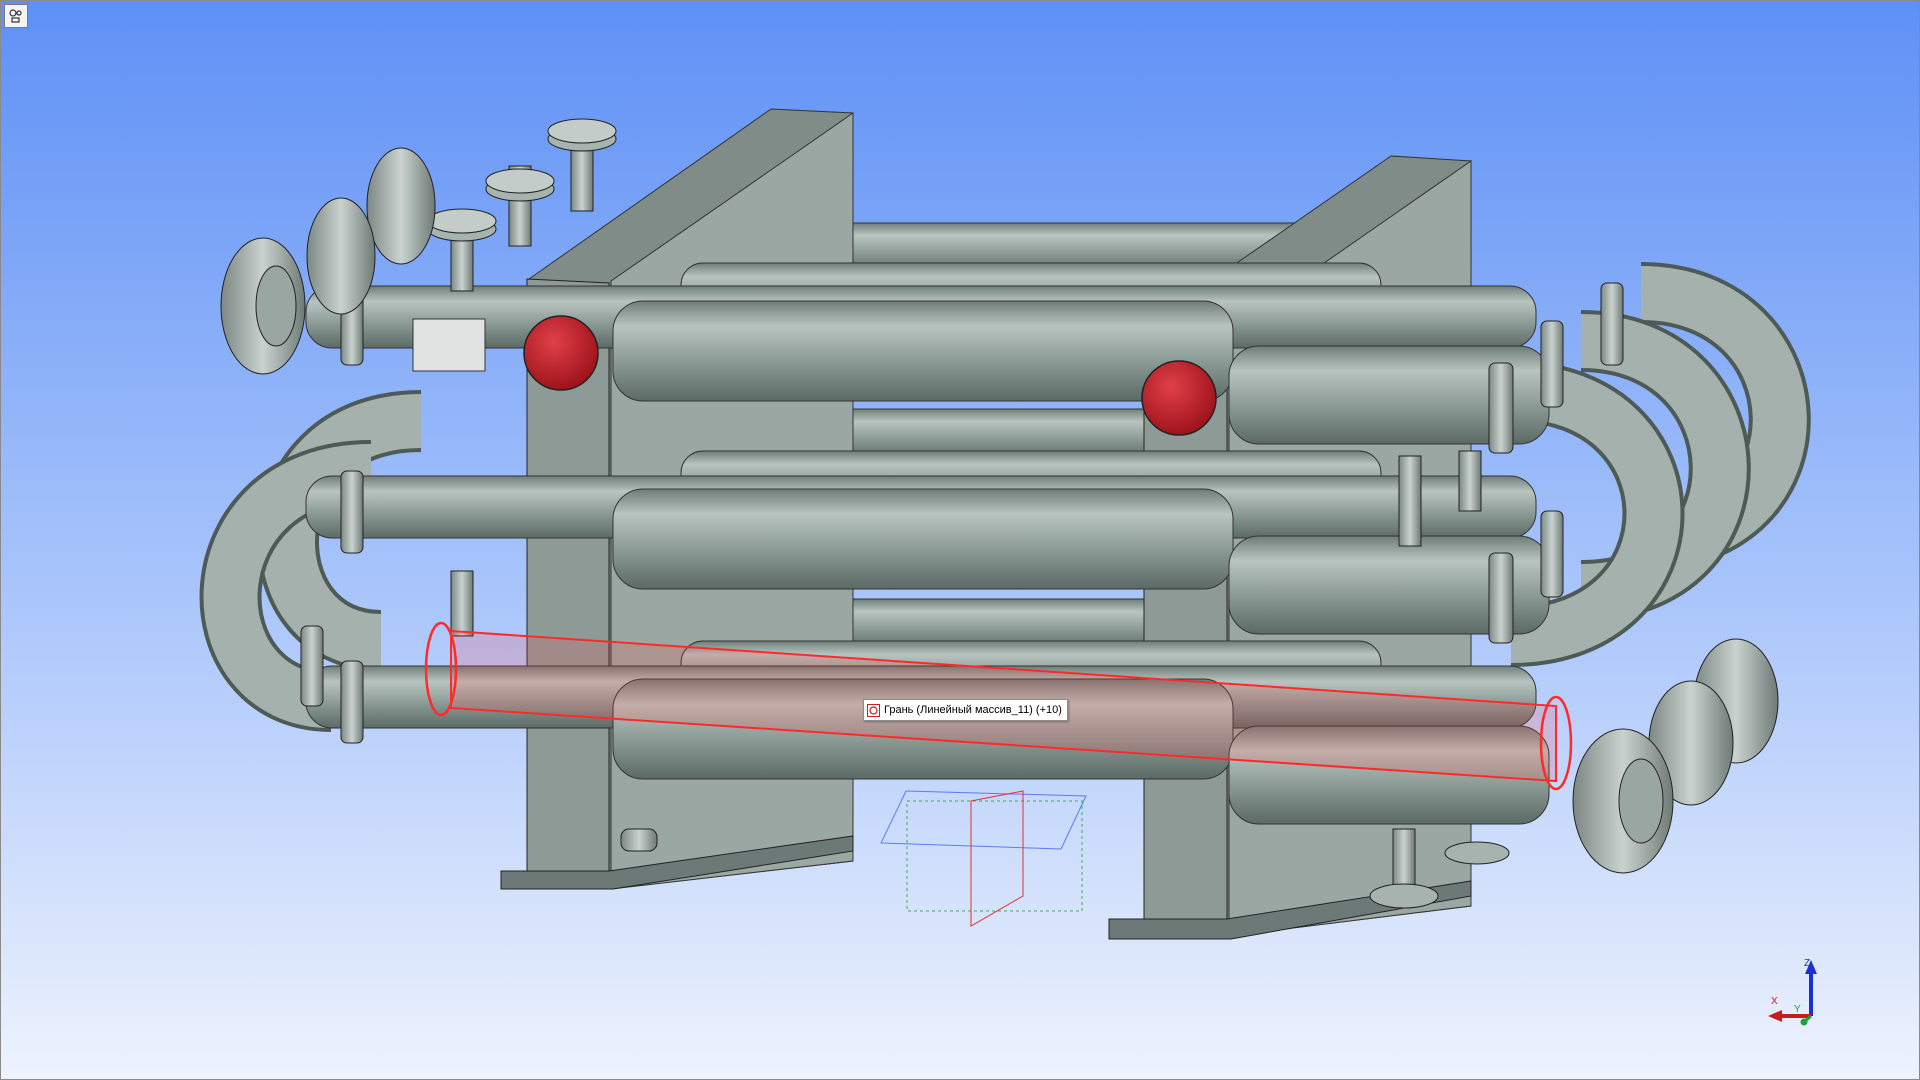 The width and height of the screenshot is (1920, 1080). What do you see at coordinates (983, 858) in the screenshot?
I see `reference-planes` at bounding box center [983, 858].